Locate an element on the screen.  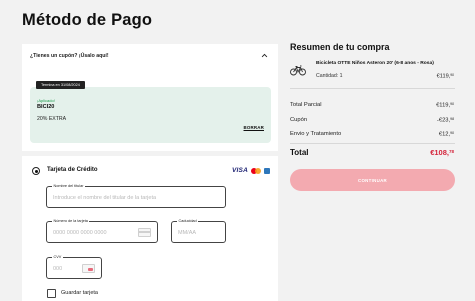
total-label: Total is located at coordinates (299, 152).